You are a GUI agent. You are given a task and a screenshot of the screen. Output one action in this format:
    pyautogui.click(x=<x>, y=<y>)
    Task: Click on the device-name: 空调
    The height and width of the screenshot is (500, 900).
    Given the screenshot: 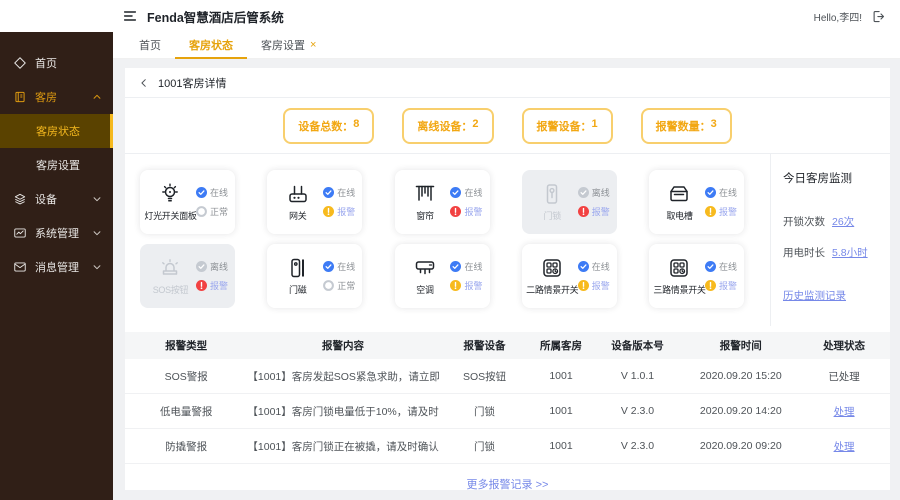 What is the action you would take?
    pyautogui.click(x=425, y=290)
    